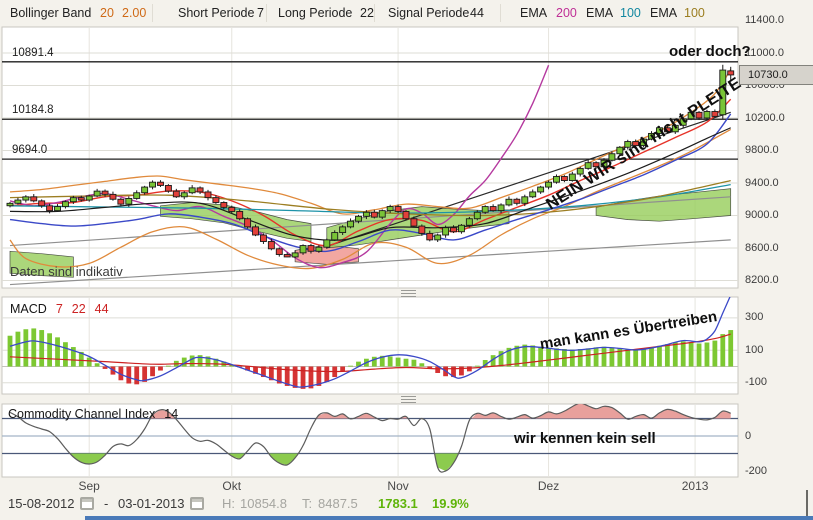  I want to click on macd-tick-label: 100, so click(754, 349).